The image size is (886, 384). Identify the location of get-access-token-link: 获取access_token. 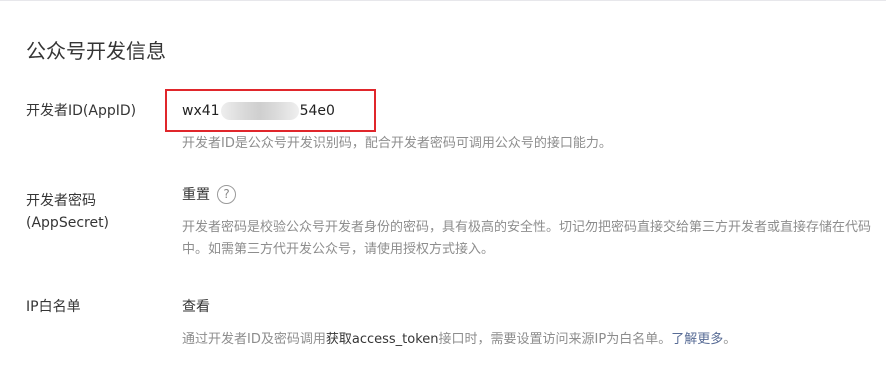
(382, 339).